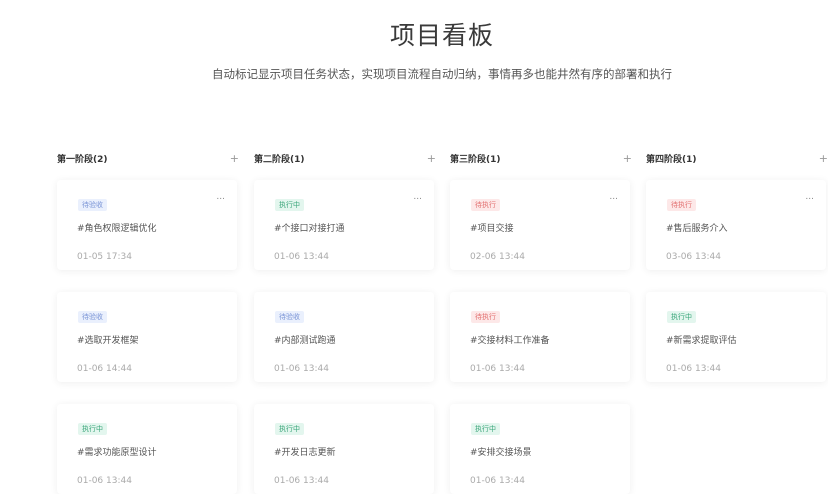 Image resolution: width=828 pixels, height=494 pixels. I want to click on card-title: #内部测试跑通, so click(305, 341).